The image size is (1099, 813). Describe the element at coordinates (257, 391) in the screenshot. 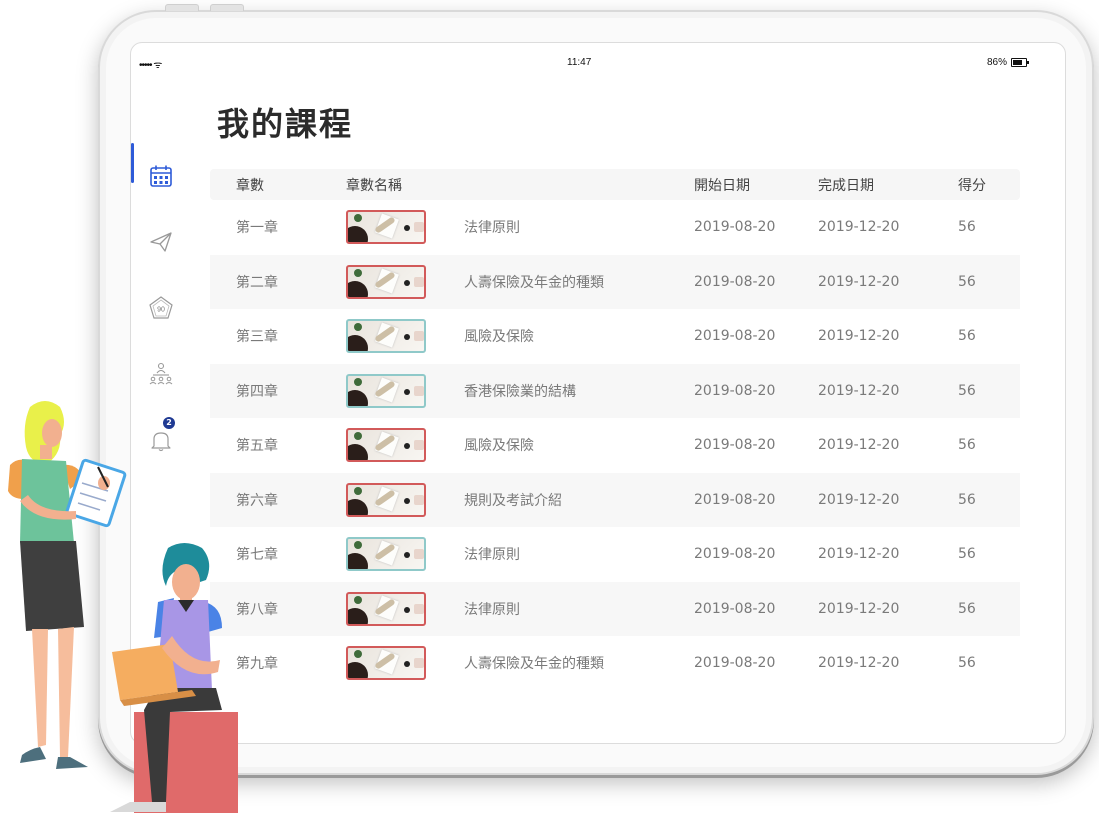

I see `chapter-cell: 第四章` at that location.